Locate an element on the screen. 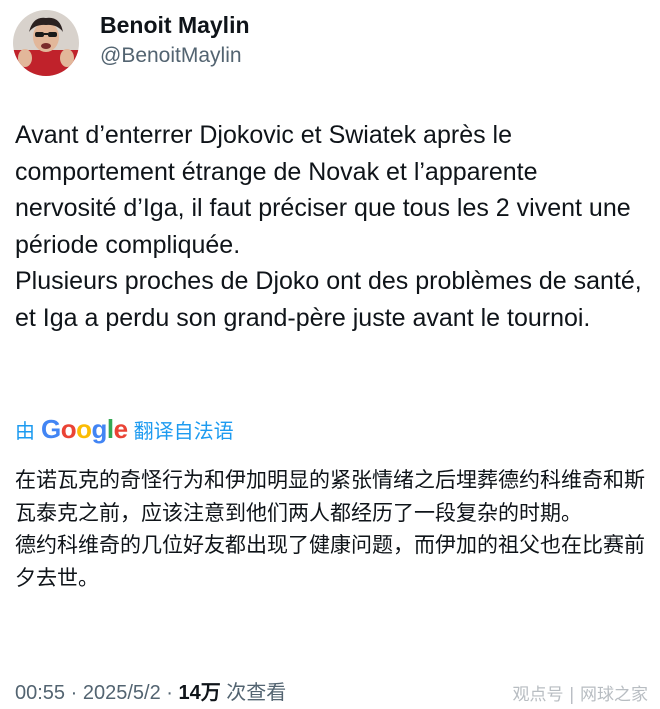 The image size is (660, 709). translated-by-google-link: 由 Google 翻译自法语 is located at coordinates (124, 429).